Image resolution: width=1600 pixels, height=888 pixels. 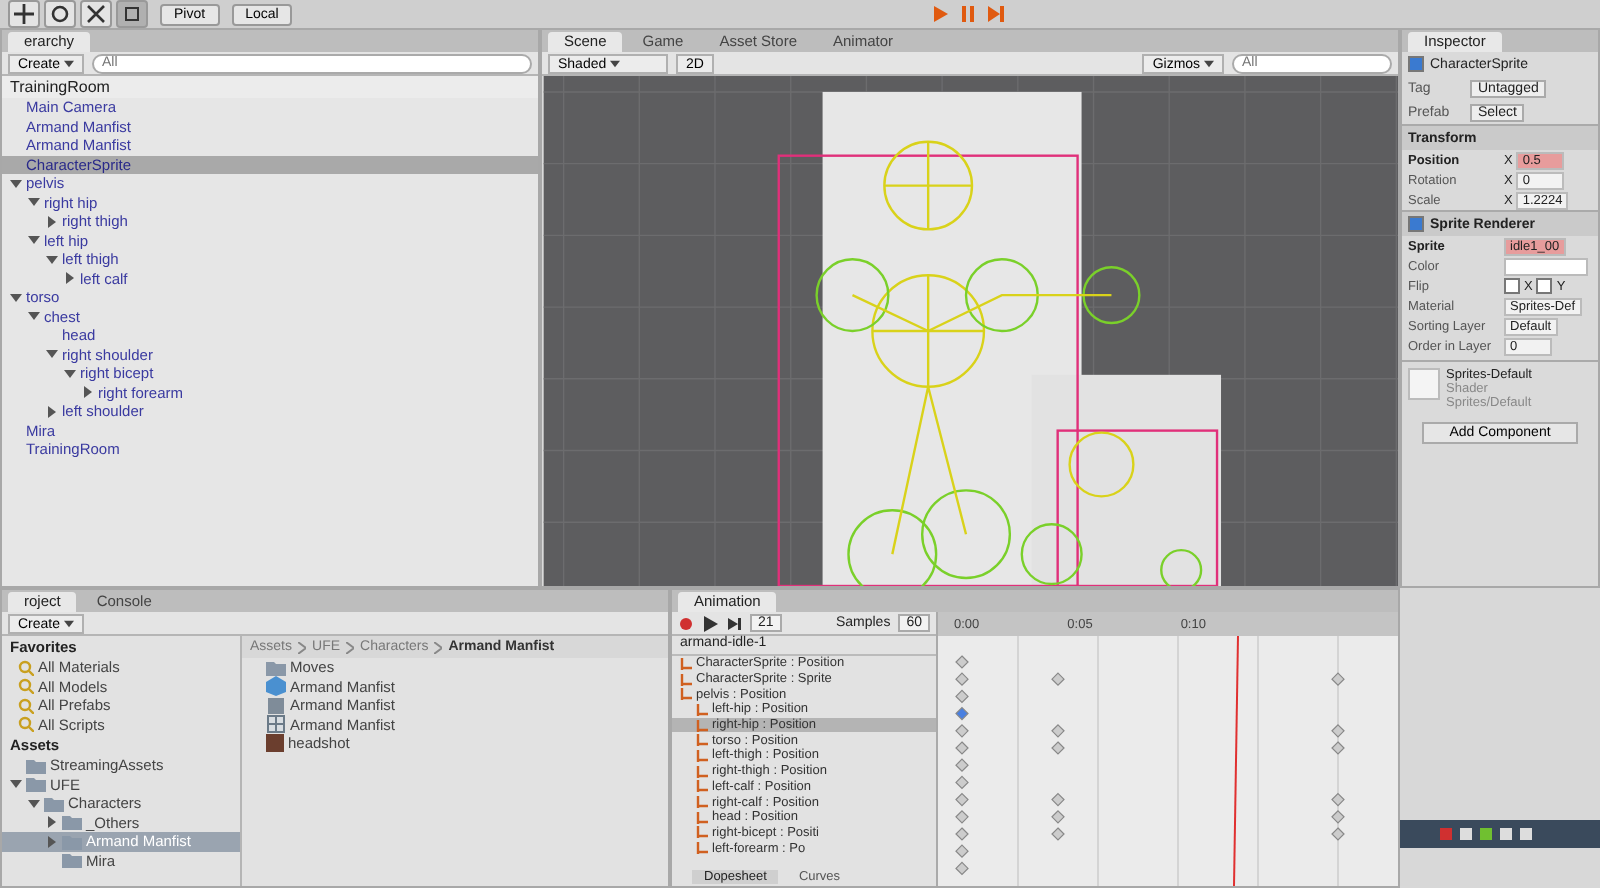 What do you see at coordinates (686, 623) in the screenshot?
I see `record-icon` at bounding box center [686, 623].